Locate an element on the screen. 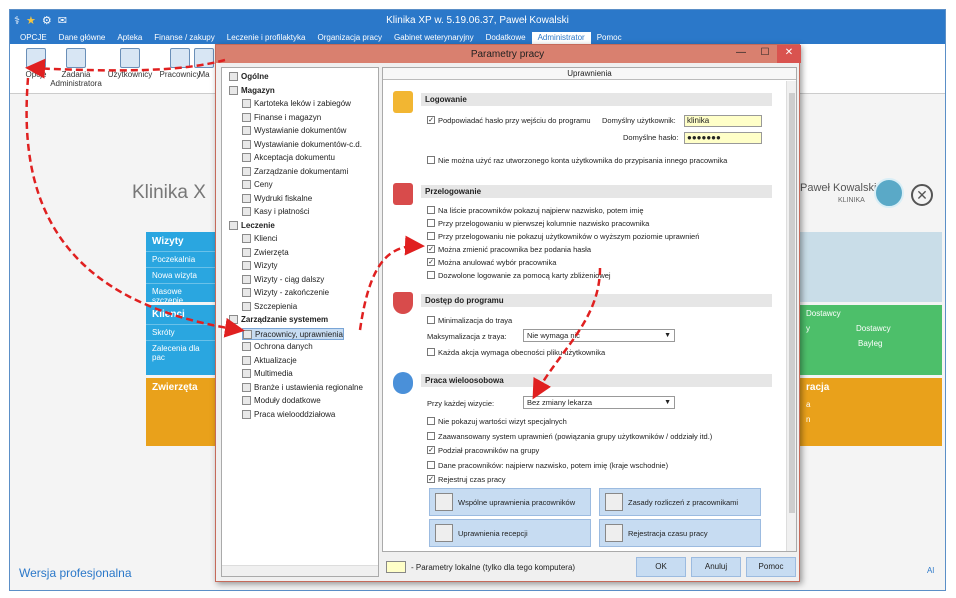 This screenshot has height=598, width=956. tree-horizontal-scrollbar is located at coordinates (300, 570).